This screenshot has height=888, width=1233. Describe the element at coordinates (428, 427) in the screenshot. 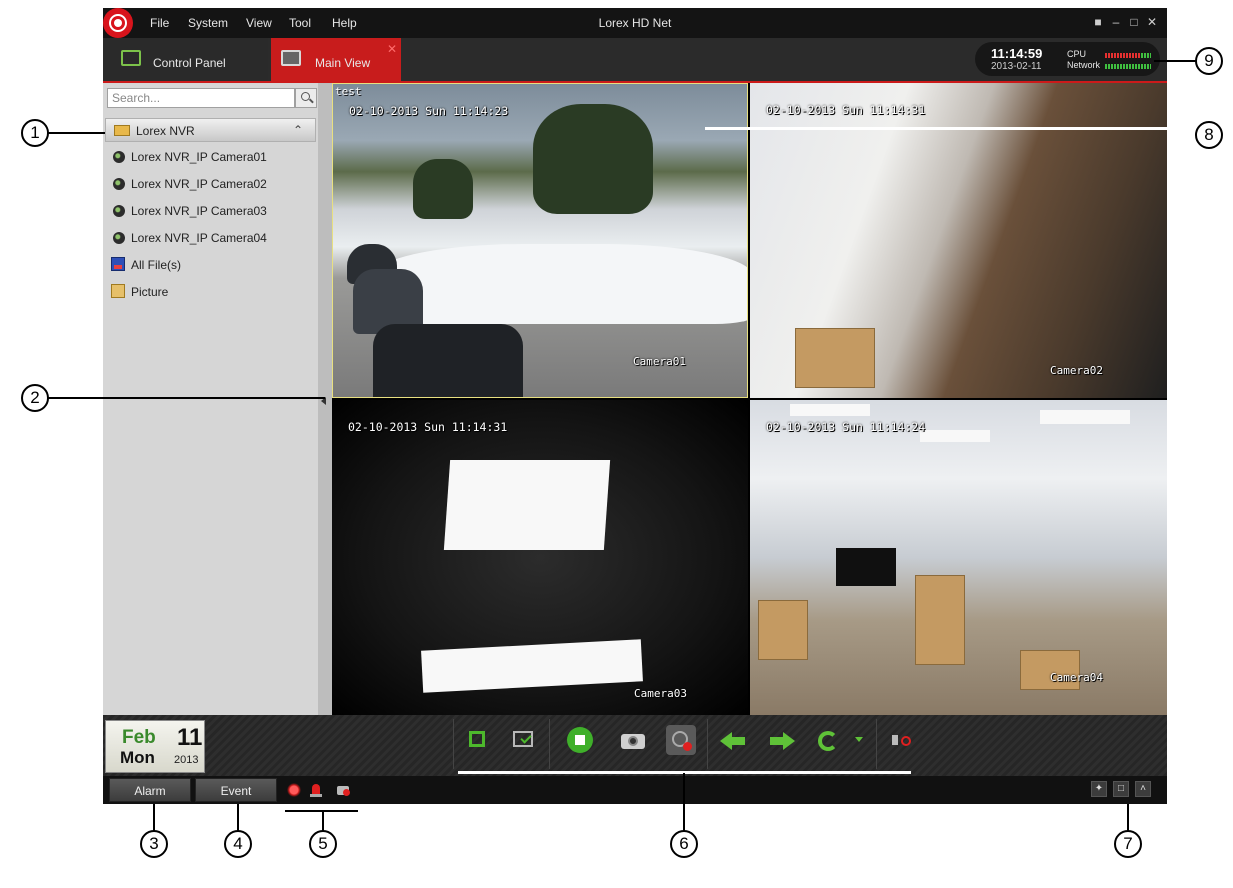

I see `tile-timestamp: 02-10-2013 Sun 11:14:31` at that location.